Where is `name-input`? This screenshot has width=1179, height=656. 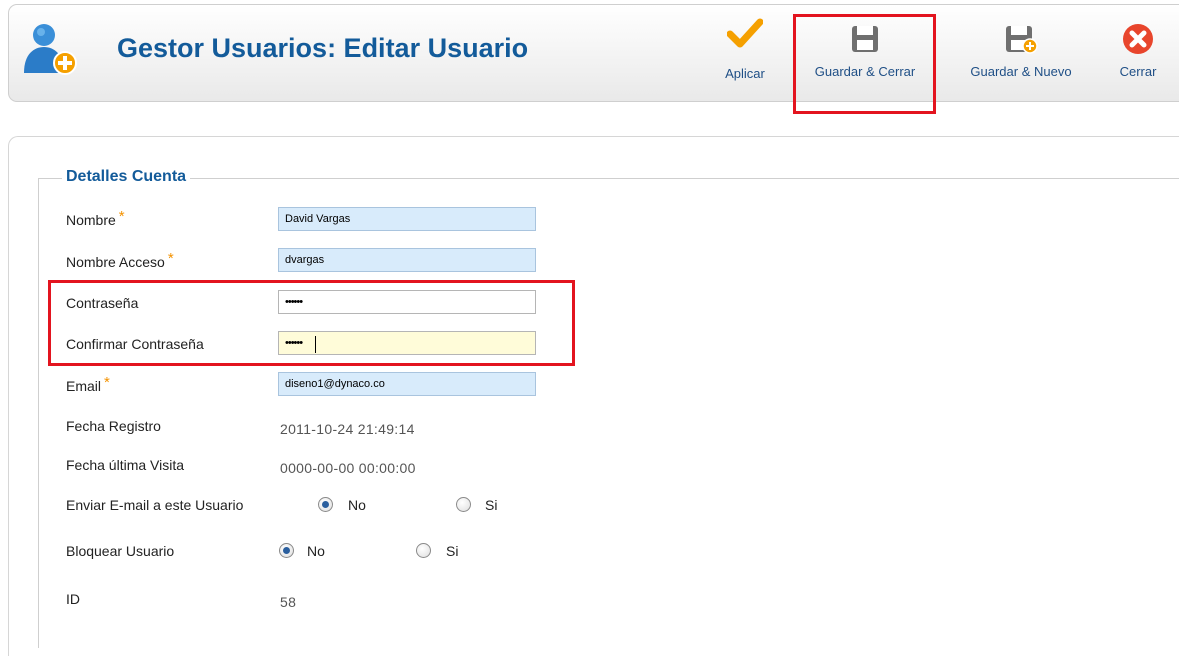 name-input is located at coordinates (407, 219).